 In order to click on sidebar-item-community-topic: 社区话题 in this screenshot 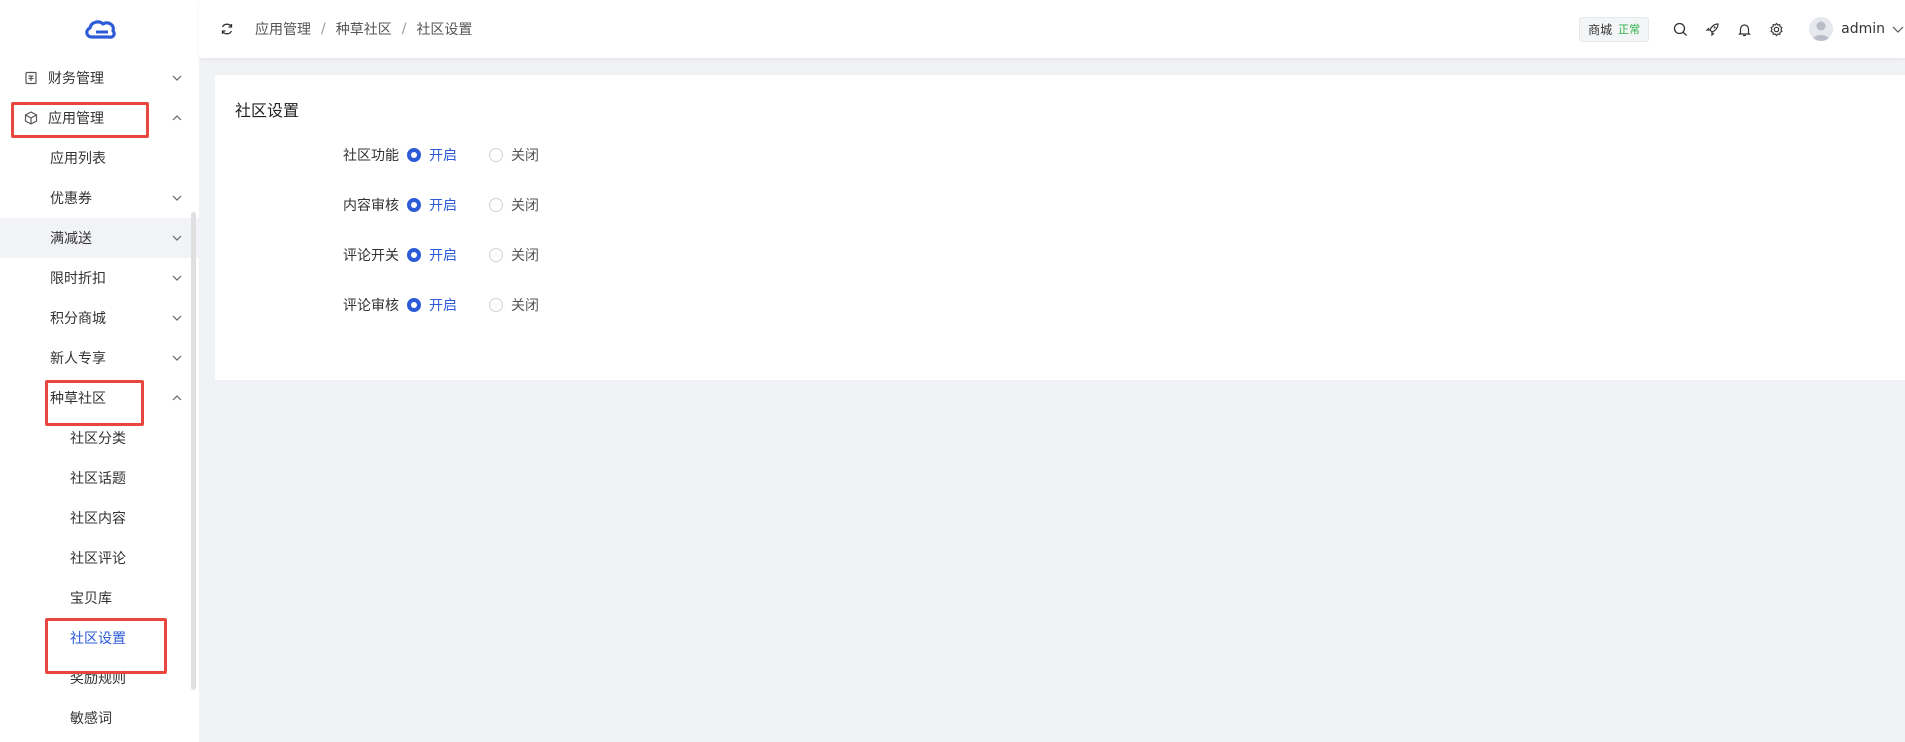, I will do `click(99, 478)`.